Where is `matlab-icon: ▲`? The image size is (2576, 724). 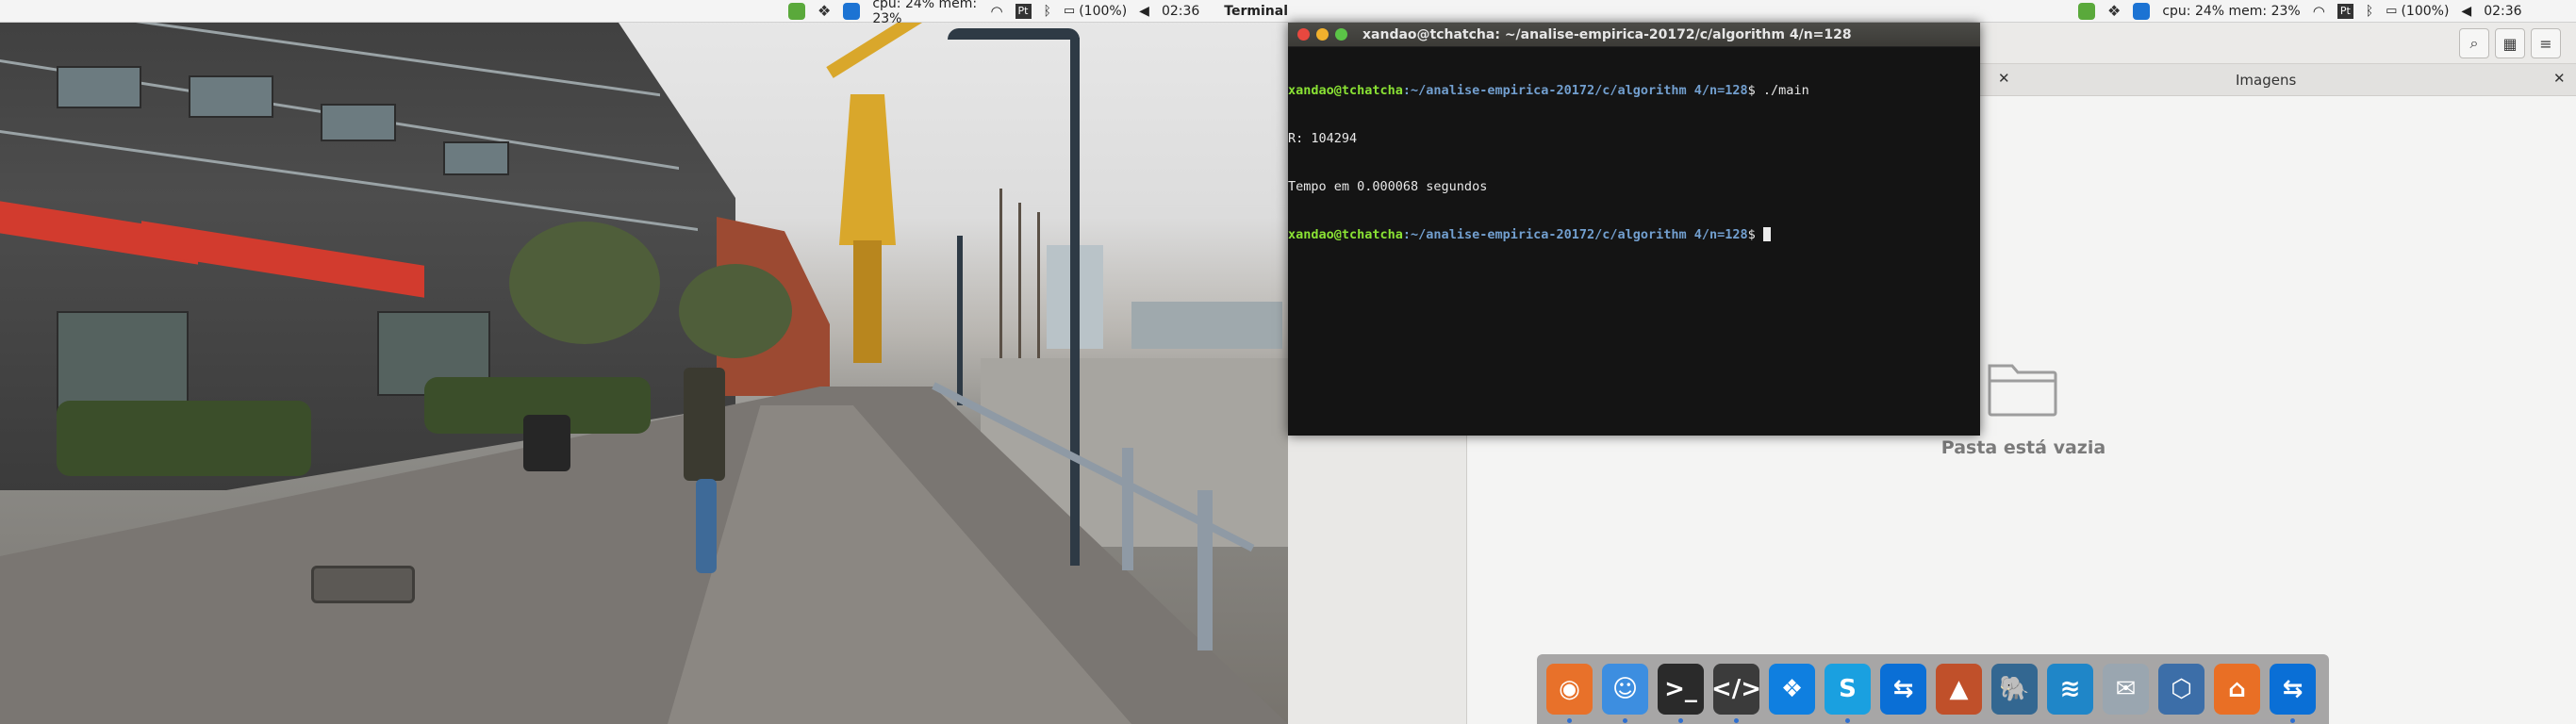 matlab-icon: ▲ is located at coordinates (1959, 689).